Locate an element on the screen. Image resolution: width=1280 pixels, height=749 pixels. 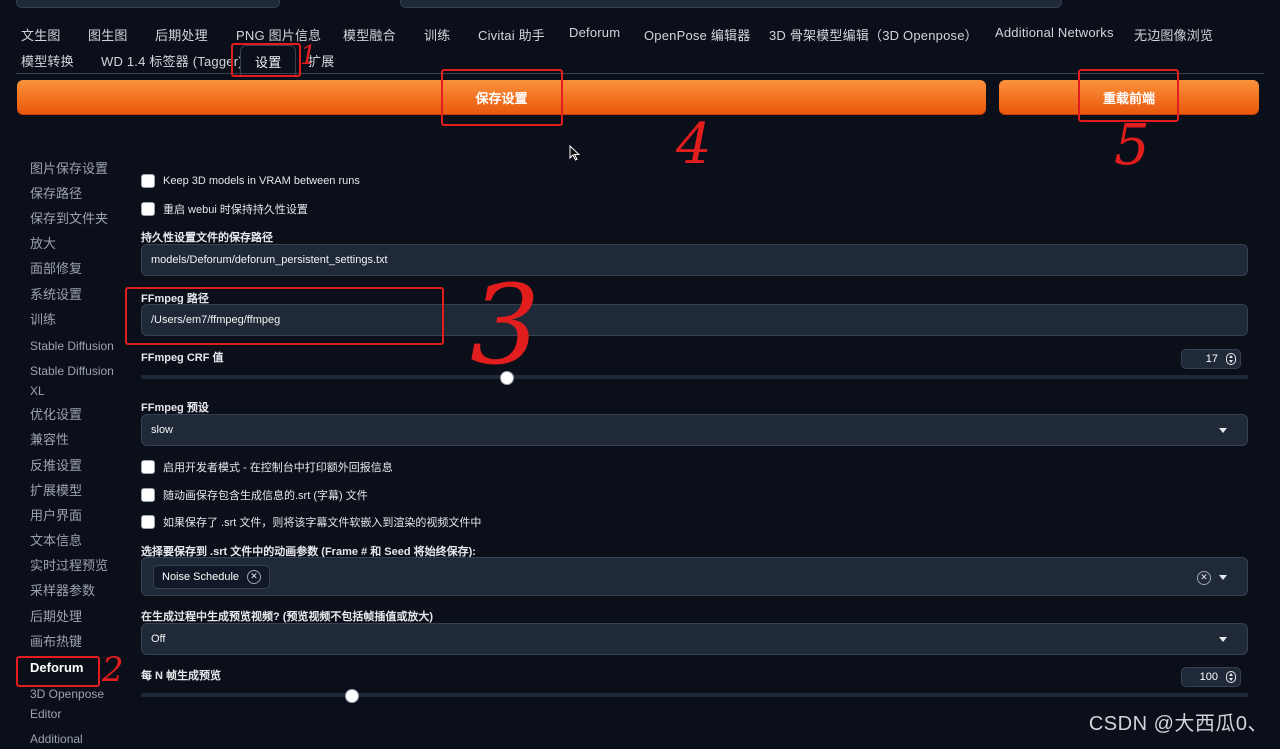
ffmpeg-preset-select: slow is located at coordinates (694, 430).